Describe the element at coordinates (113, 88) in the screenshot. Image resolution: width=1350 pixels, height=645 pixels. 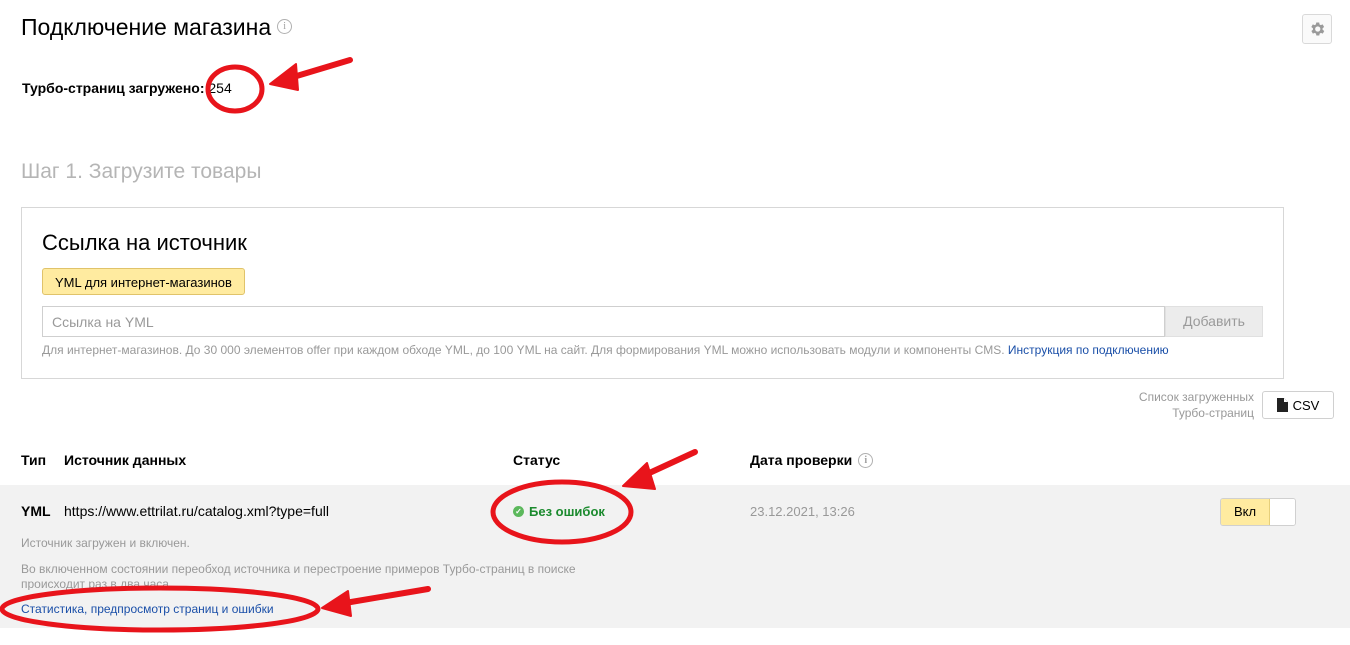
I see `pages-counter-label: Турбо-страниц загружено:` at that location.